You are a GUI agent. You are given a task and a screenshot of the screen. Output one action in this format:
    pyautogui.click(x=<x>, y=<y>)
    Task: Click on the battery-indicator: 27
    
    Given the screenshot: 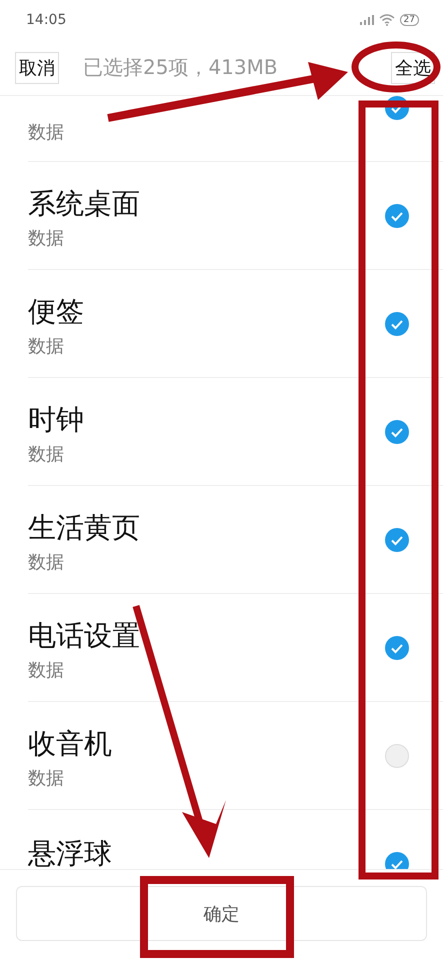 What is the action you would take?
    pyautogui.click(x=409, y=20)
    